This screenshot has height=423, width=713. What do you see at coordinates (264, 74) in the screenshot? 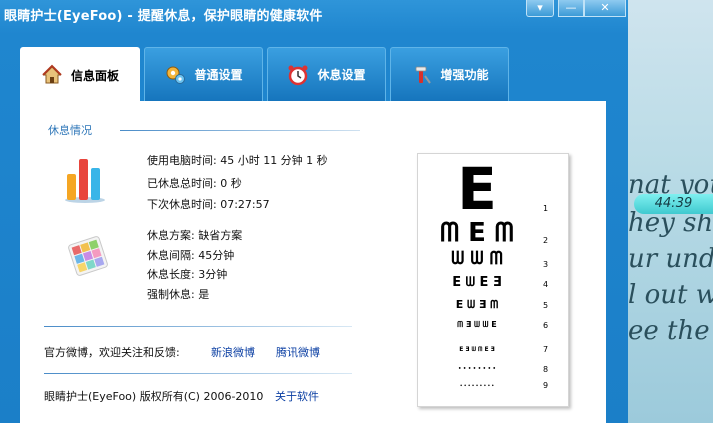
I see `tab-bar: 信息面板 普通设置 休息设置 增强功能` at bounding box center [264, 74].